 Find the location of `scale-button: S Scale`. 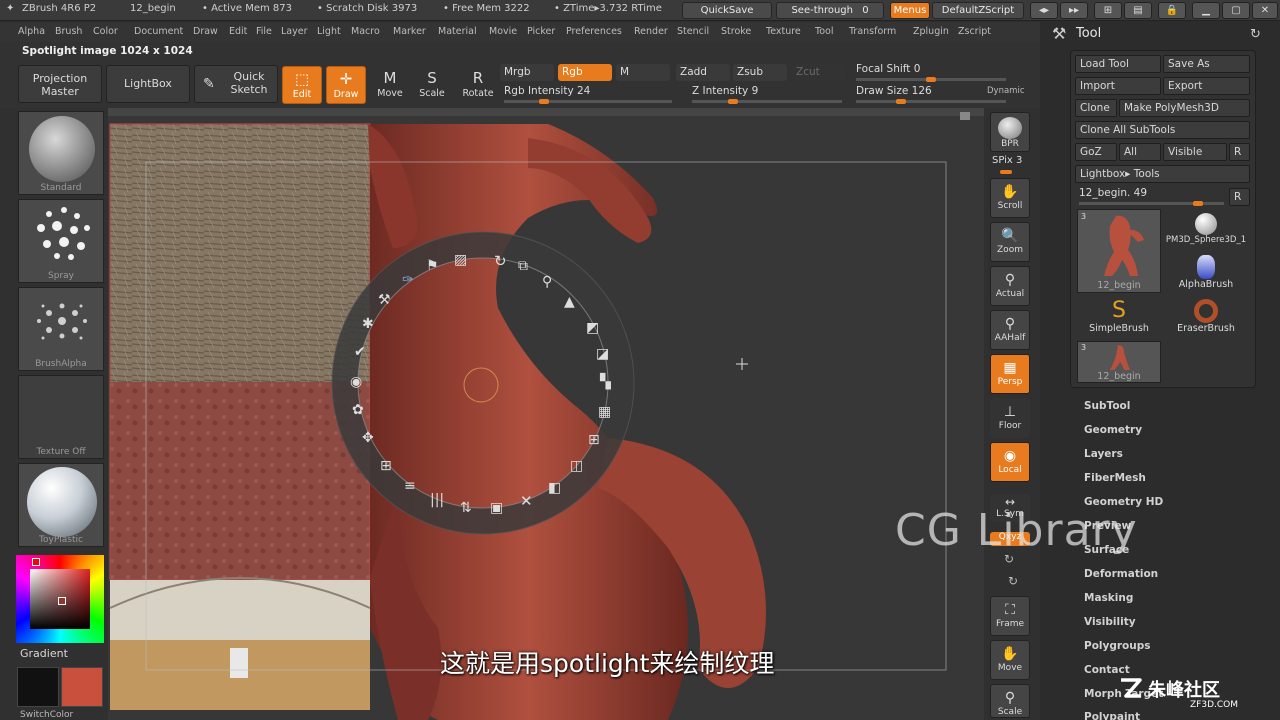

scale-button: S Scale is located at coordinates (432, 85).